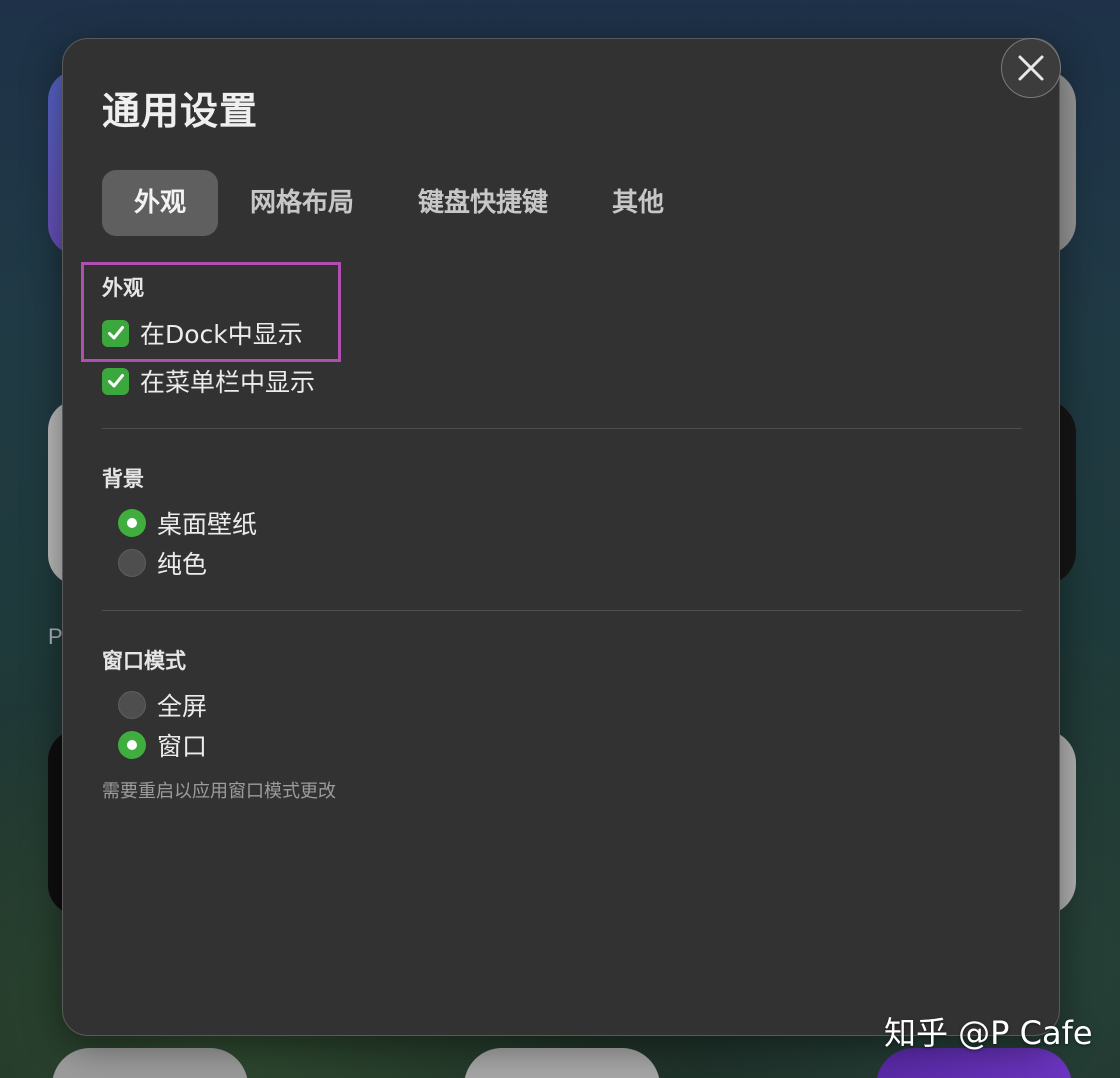 The image size is (1120, 1078). What do you see at coordinates (483, 203) in the screenshot?
I see `tab-keyboard-shortcuts: 键盘快捷键` at bounding box center [483, 203].